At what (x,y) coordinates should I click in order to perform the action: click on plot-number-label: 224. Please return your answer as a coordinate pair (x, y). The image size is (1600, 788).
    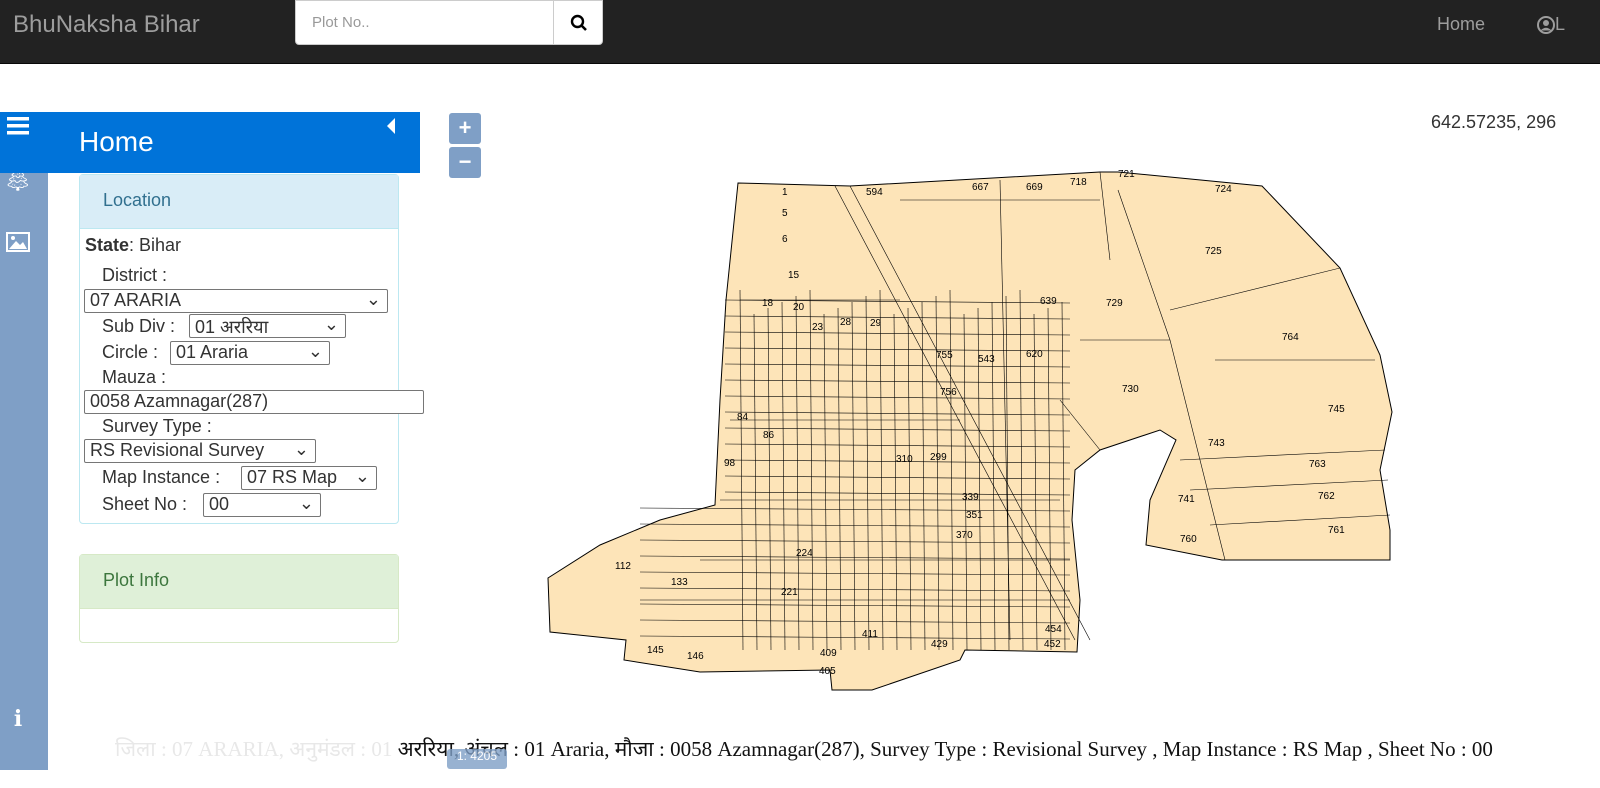
    Looking at the image, I should click on (804, 553).